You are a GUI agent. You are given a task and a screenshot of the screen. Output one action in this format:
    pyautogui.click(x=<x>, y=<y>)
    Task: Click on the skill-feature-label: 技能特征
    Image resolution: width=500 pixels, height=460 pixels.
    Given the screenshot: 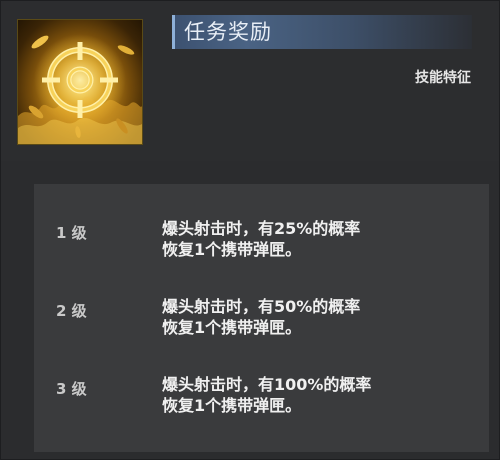 What is the action you would take?
    pyautogui.click(x=443, y=78)
    